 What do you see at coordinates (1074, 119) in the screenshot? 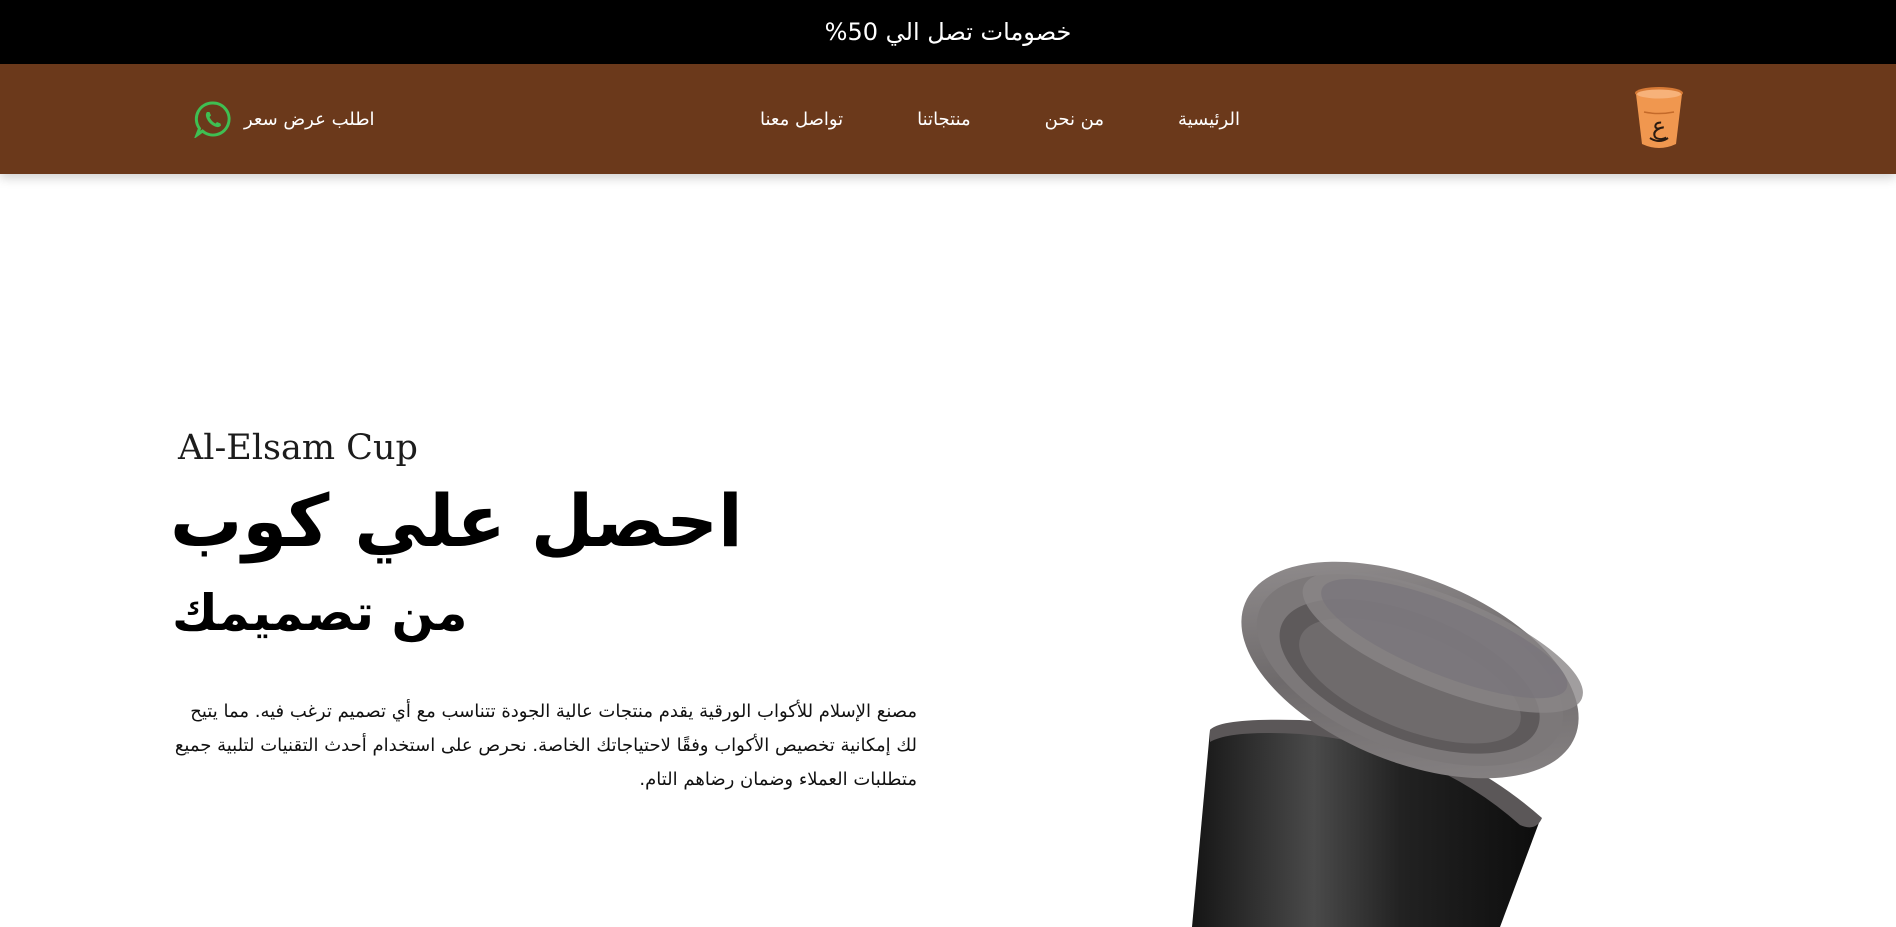
I see `nav-link-about: من نحن` at bounding box center [1074, 119].